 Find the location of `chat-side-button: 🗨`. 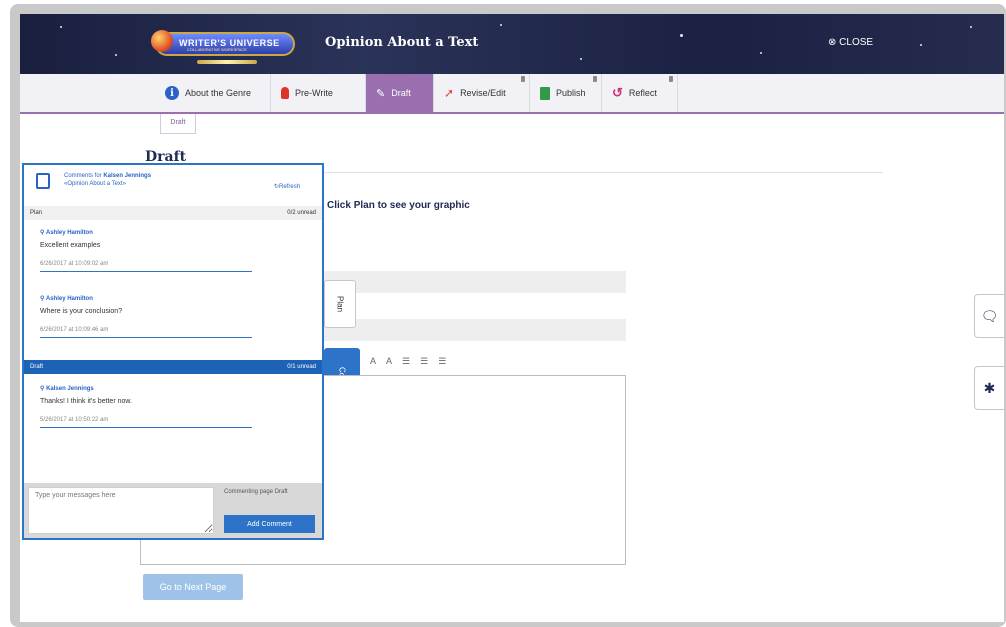

chat-side-button: 🗨 is located at coordinates (989, 316).